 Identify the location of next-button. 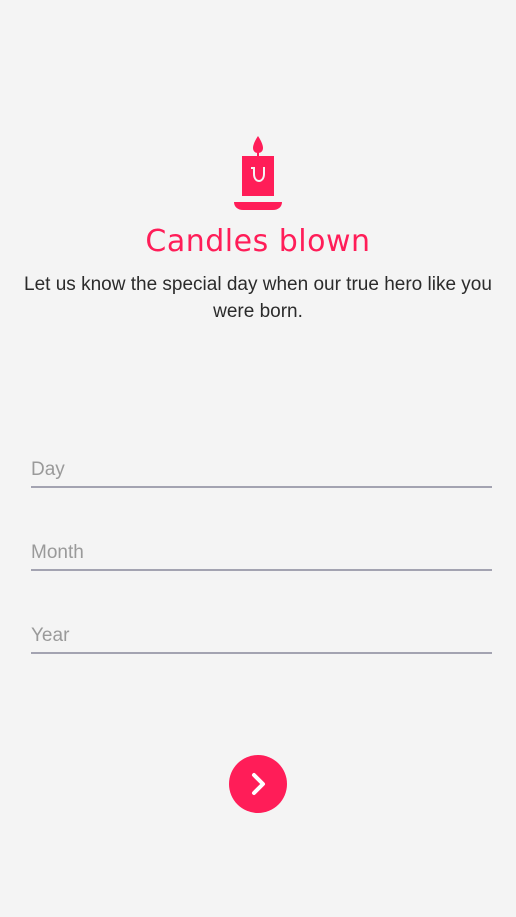
(258, 784).